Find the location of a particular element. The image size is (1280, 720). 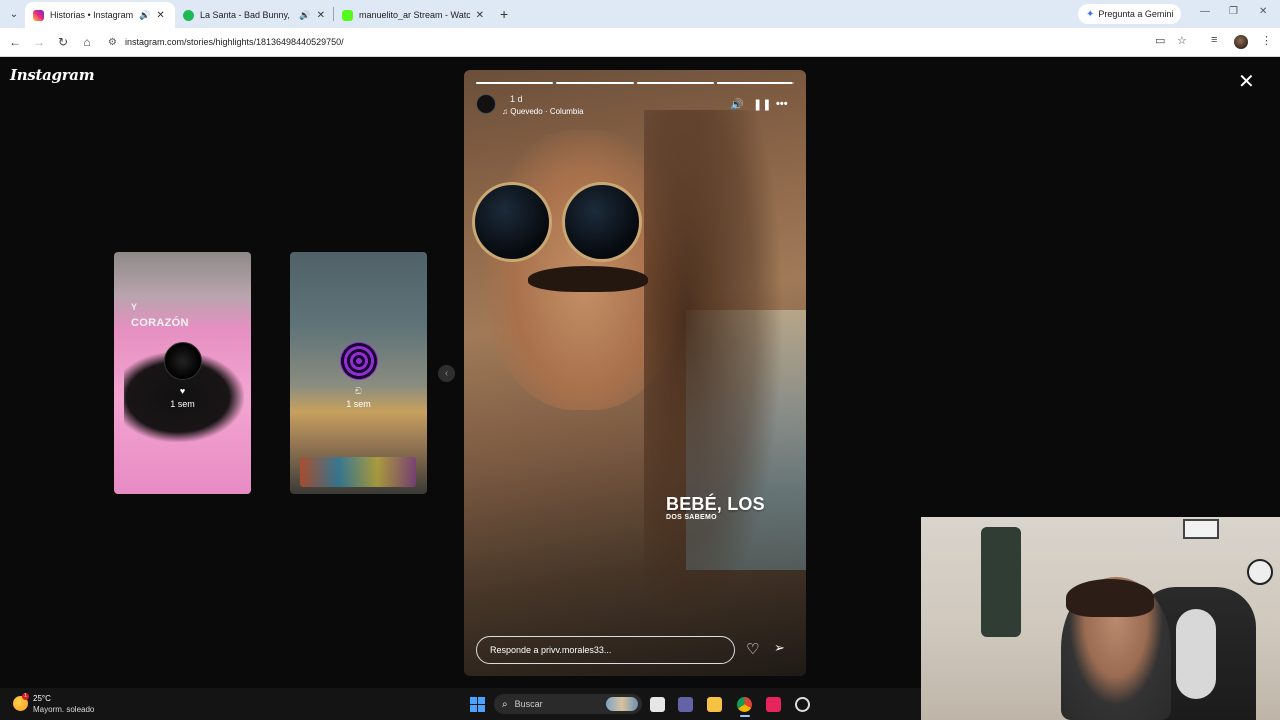

spotify-favicon-icon is located at coordinates (188, 15).